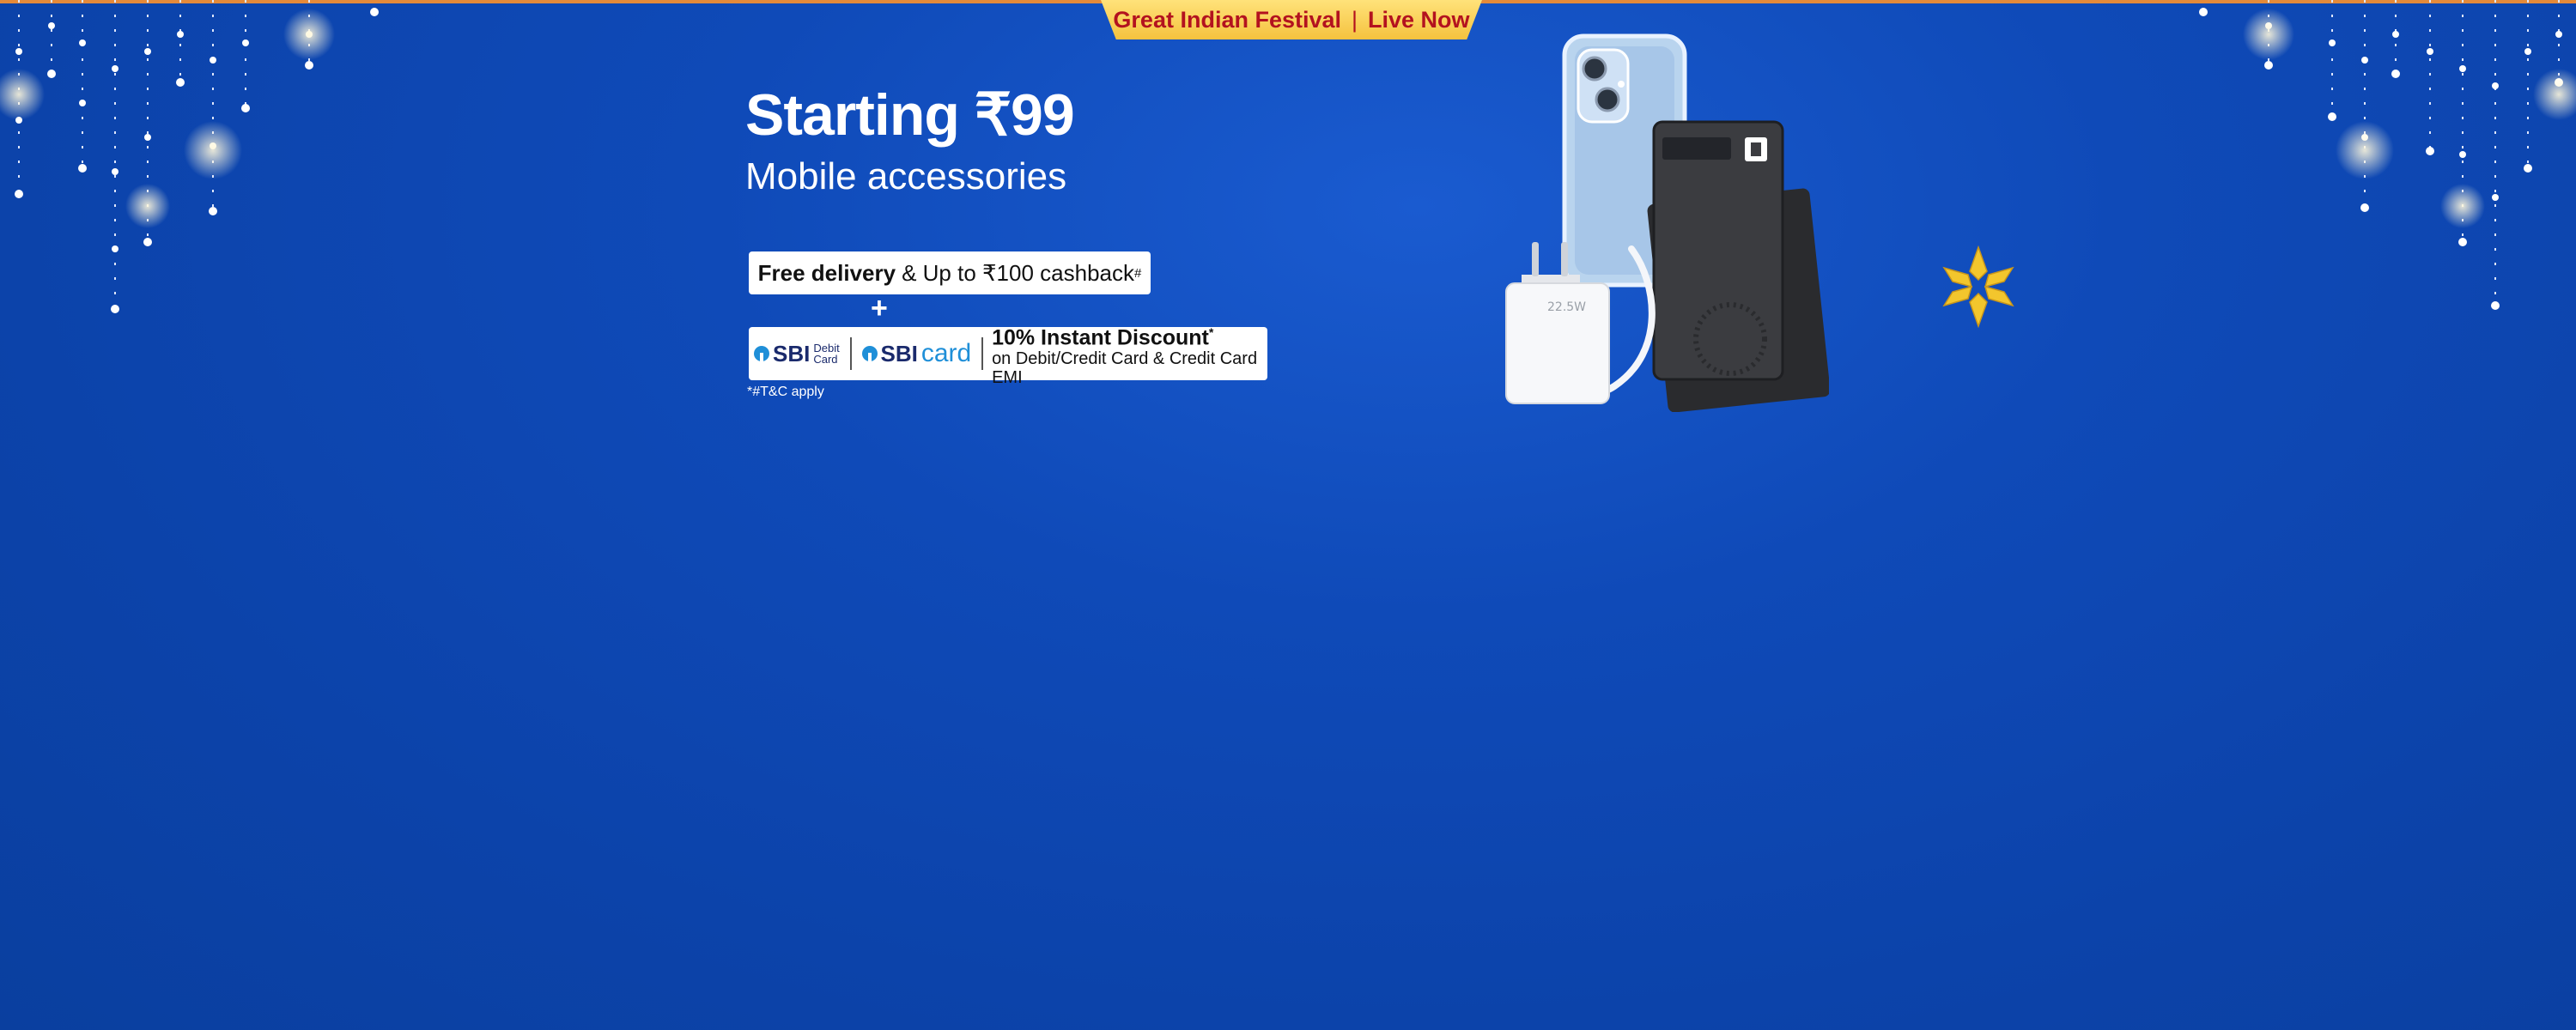 The image size is (2576, 1030). I want to click on sbi-card-icon, so click(870, 353).